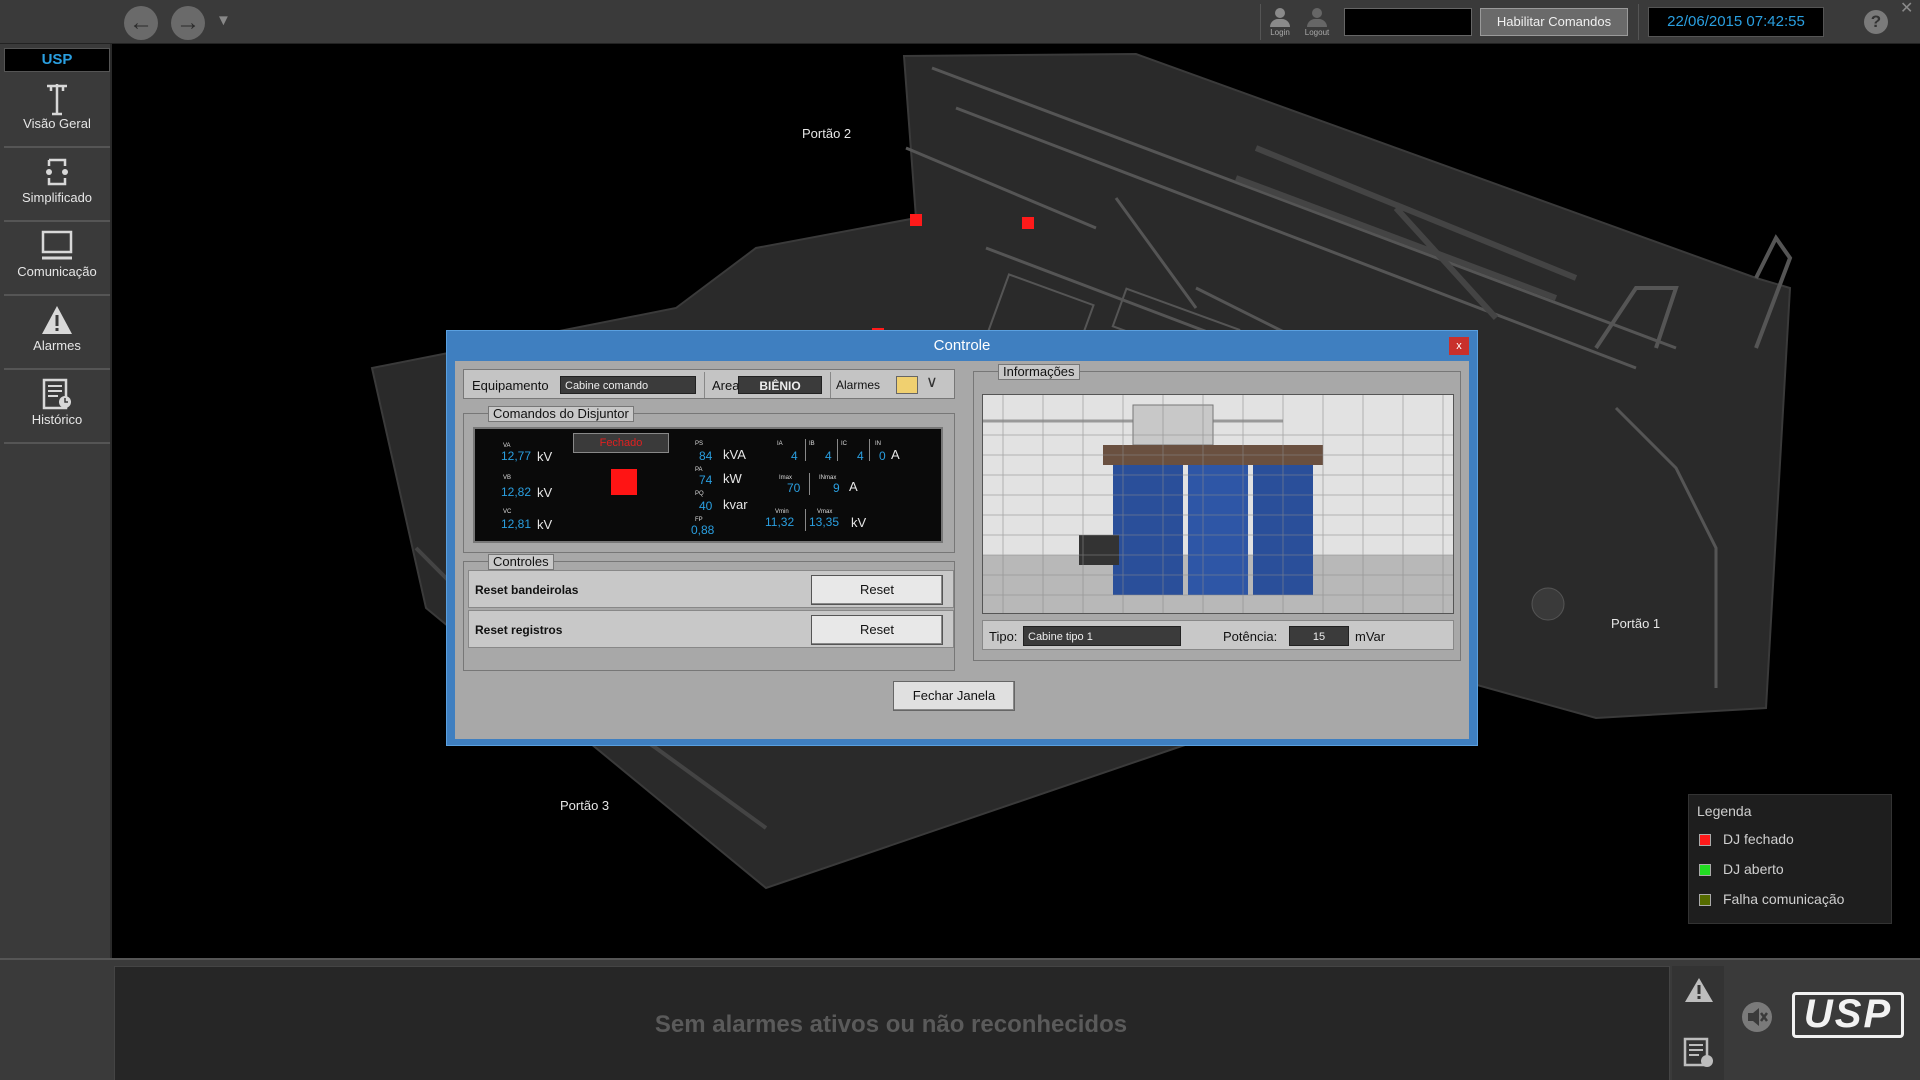  I want to click on fp-value: 0,88, so click(703, 530).